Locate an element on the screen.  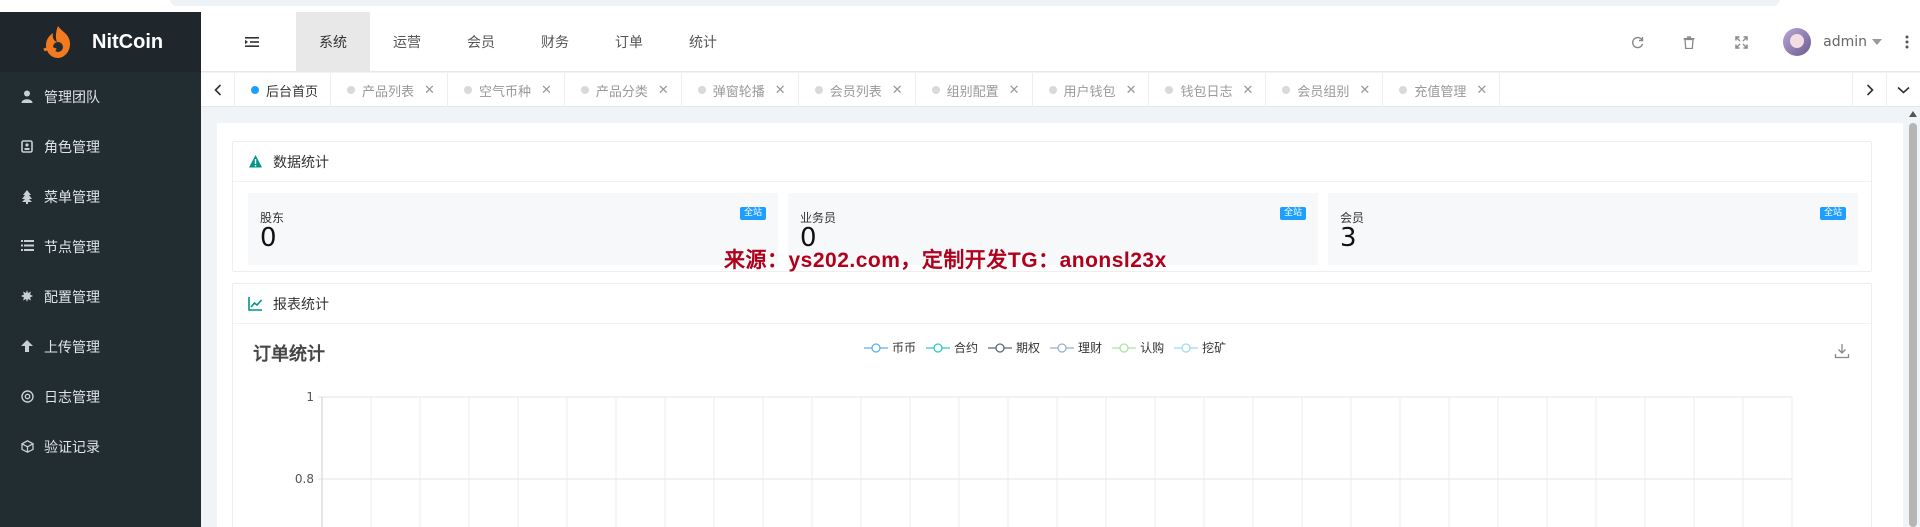
legend-label: 币币 is located at coordinates (904, 348).